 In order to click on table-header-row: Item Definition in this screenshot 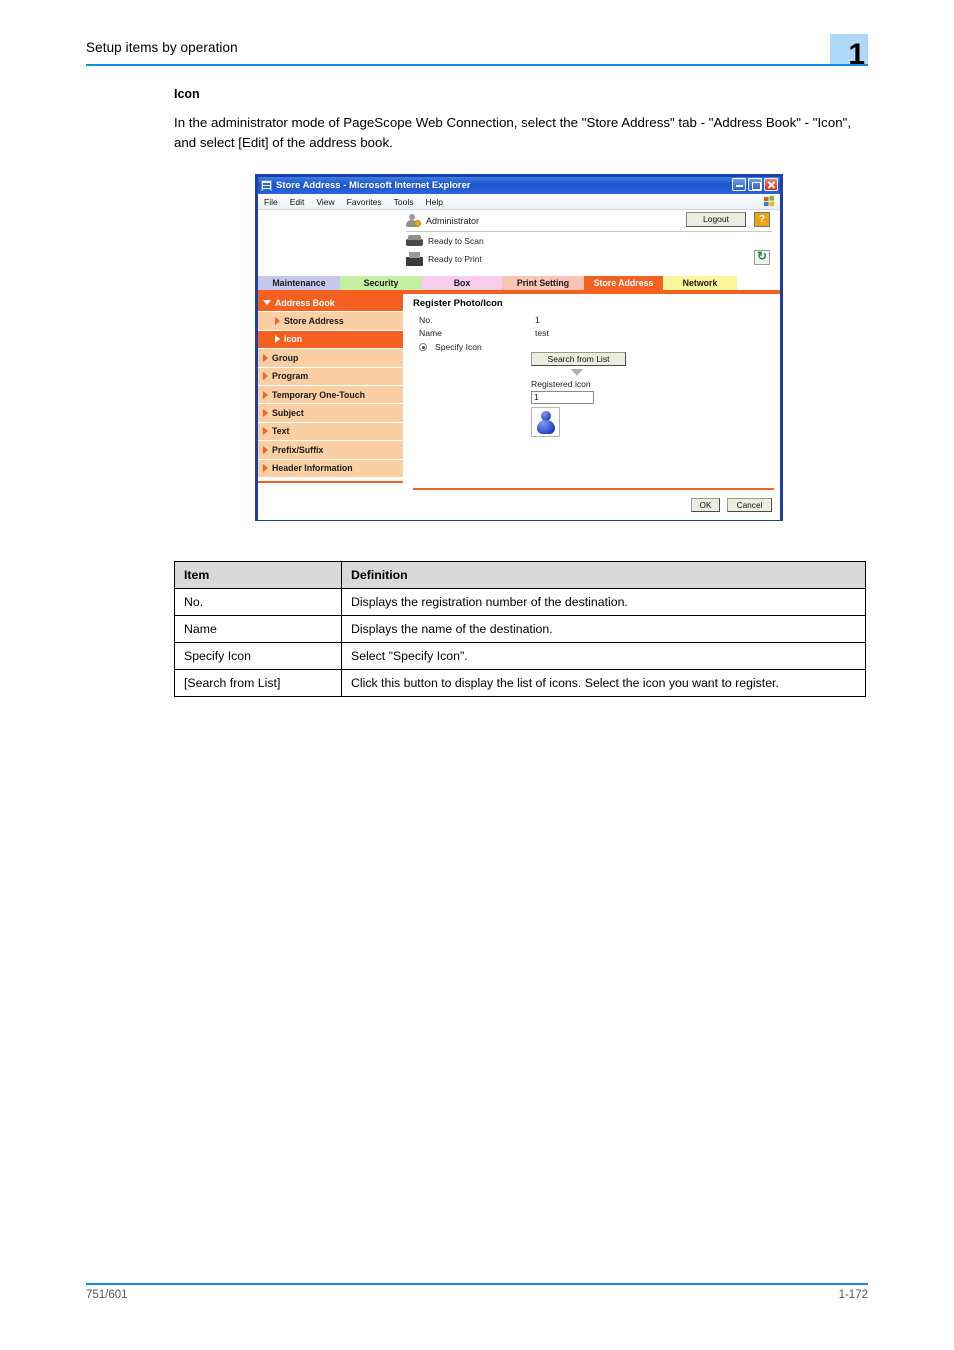, I will do `click(520, 575)`.